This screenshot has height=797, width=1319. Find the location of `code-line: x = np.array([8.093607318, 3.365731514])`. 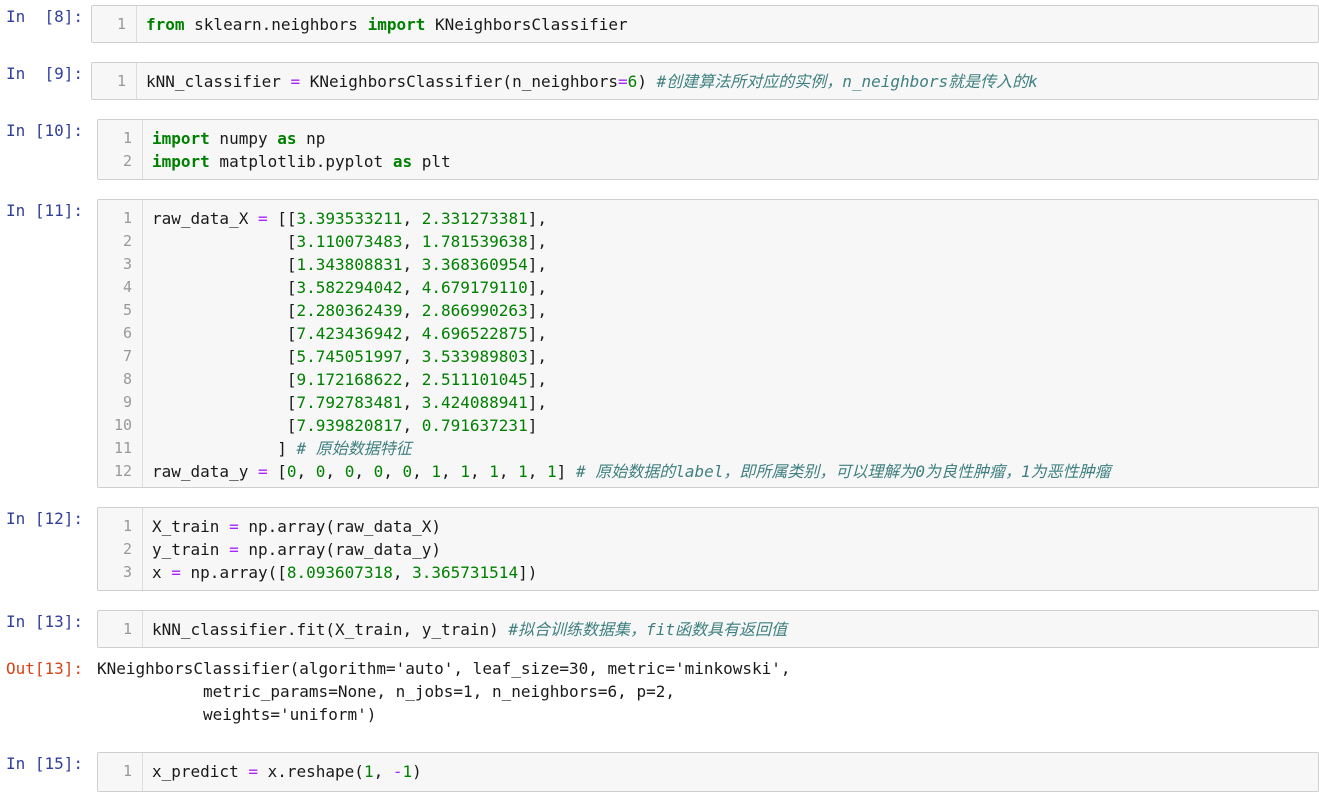

code-line: x = np.array([8.093607318, 3.365731514]) is located at coordinates (735, 572).